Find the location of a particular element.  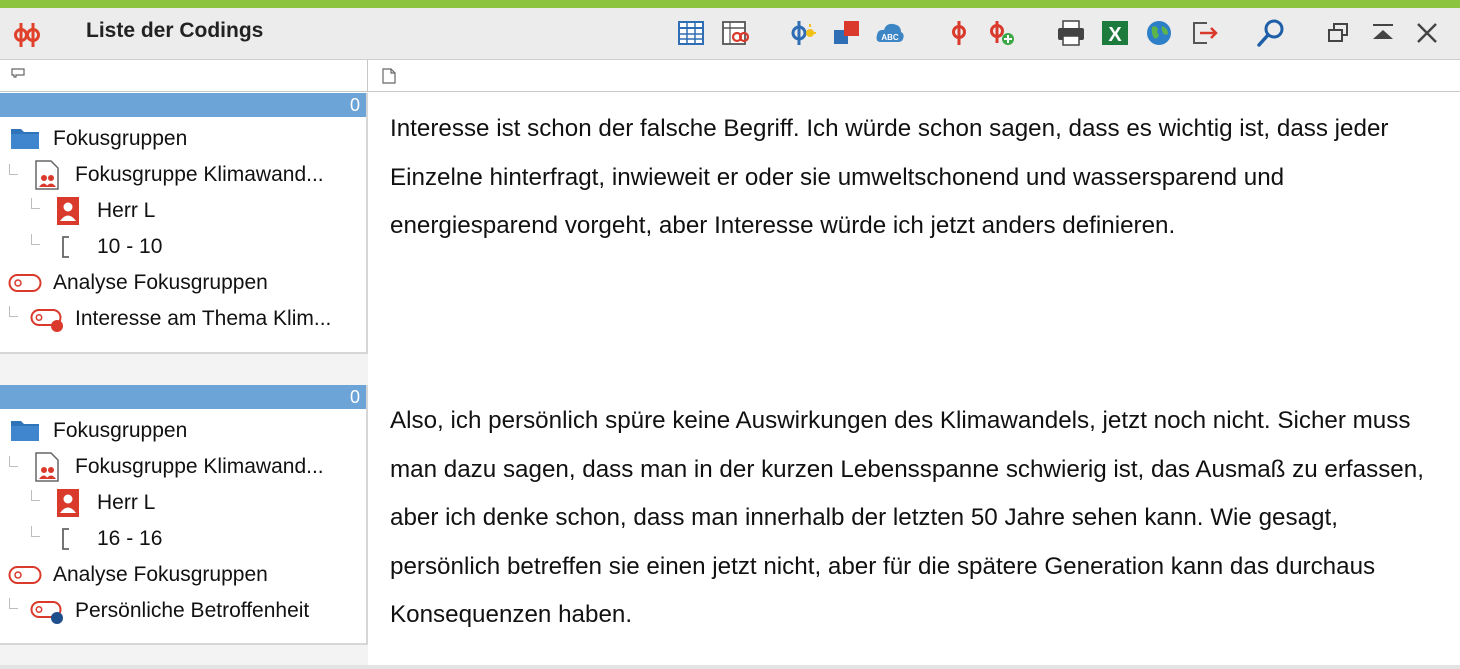

window-accent-stripe is located at coordinates (730, 4).